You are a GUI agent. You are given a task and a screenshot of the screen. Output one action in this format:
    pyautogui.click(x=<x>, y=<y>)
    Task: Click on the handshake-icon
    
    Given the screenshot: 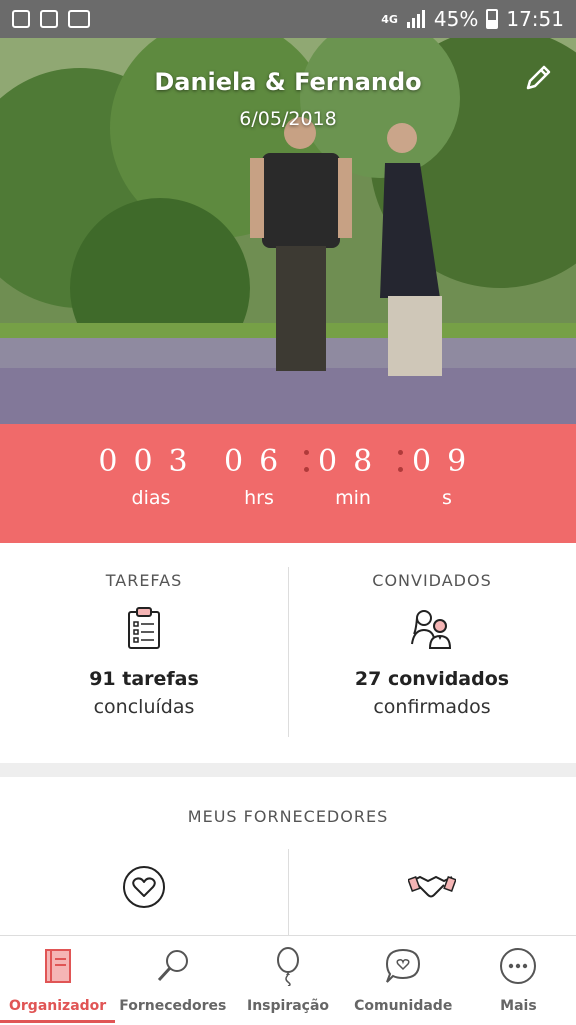 What is the action you would take?
    pyautogui.click(x=432, y=886)
    